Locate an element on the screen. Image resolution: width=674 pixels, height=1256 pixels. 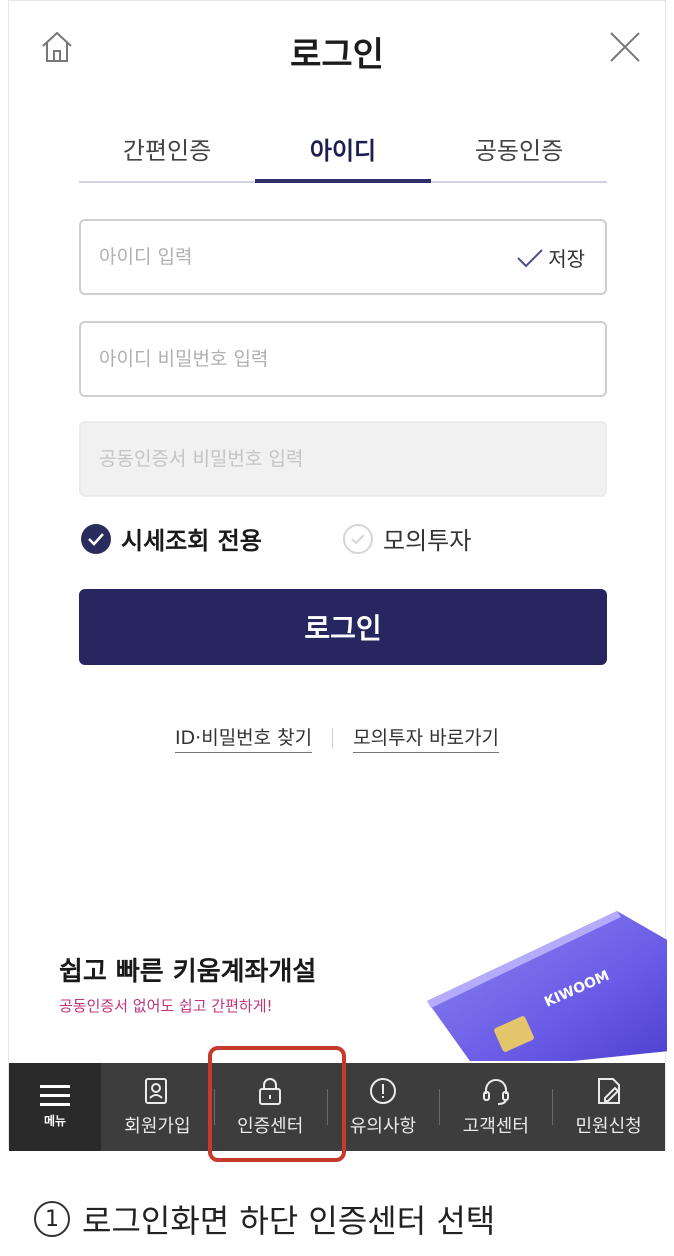
nav-customer-center-label: 고객센터 is located at coordinates (495, 1126).